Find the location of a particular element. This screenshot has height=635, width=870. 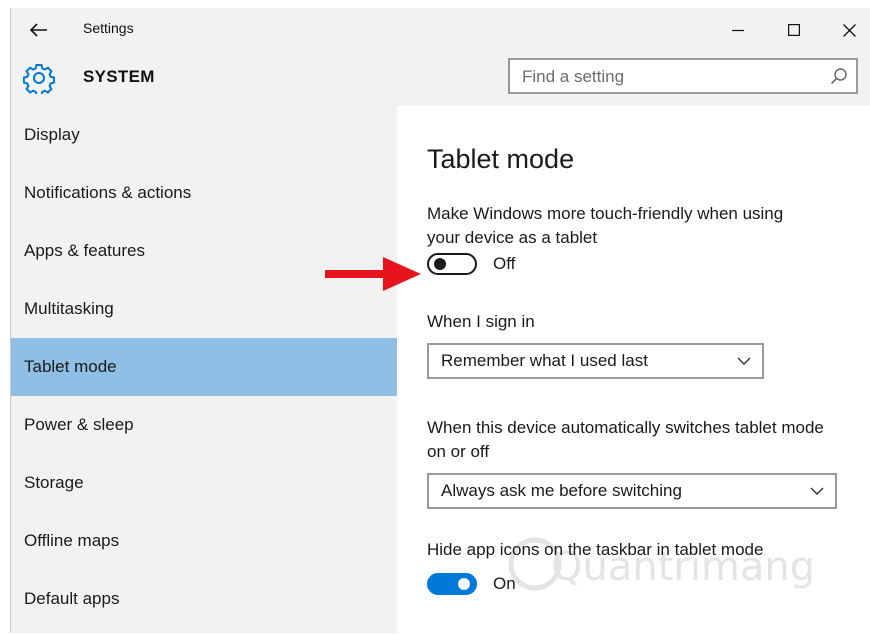

app-title: Settings is located at coordinates (108, 28).